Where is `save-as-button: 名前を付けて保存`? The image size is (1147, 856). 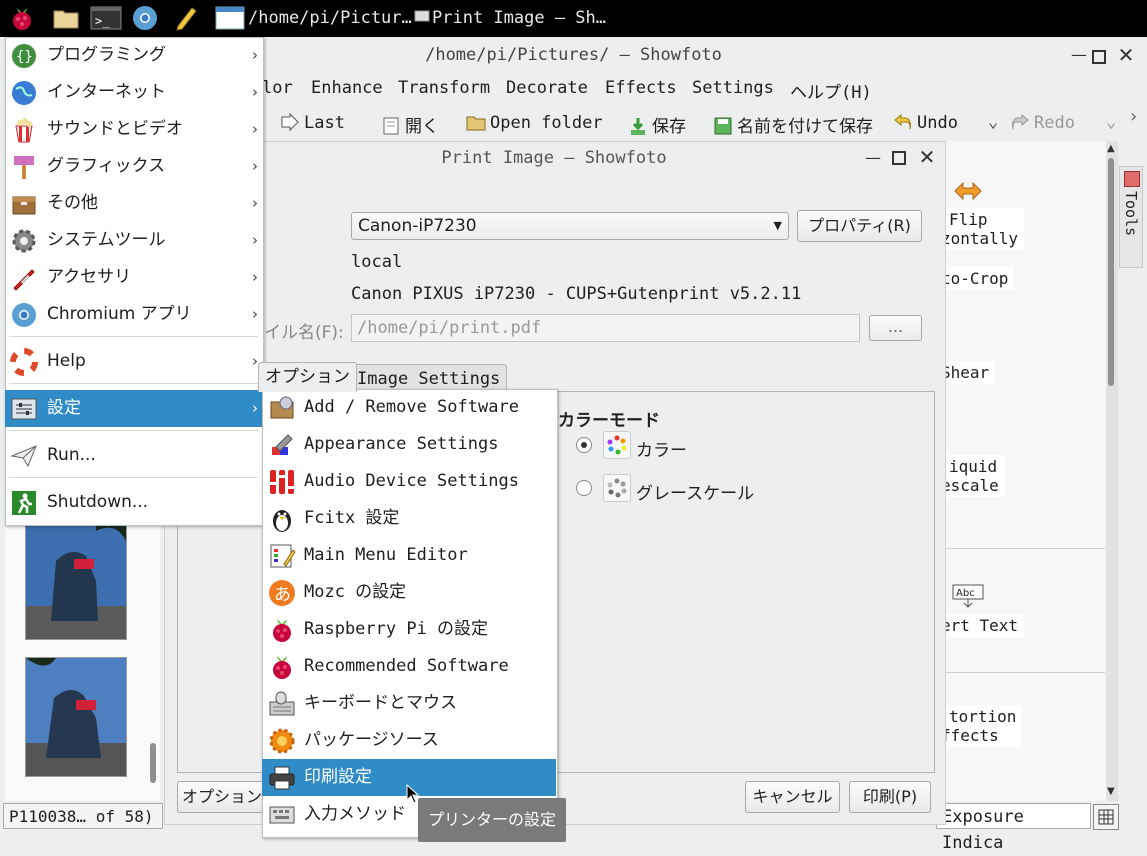
save-as-button: 名前を付けて保存 is located at coordinates (793, 124).